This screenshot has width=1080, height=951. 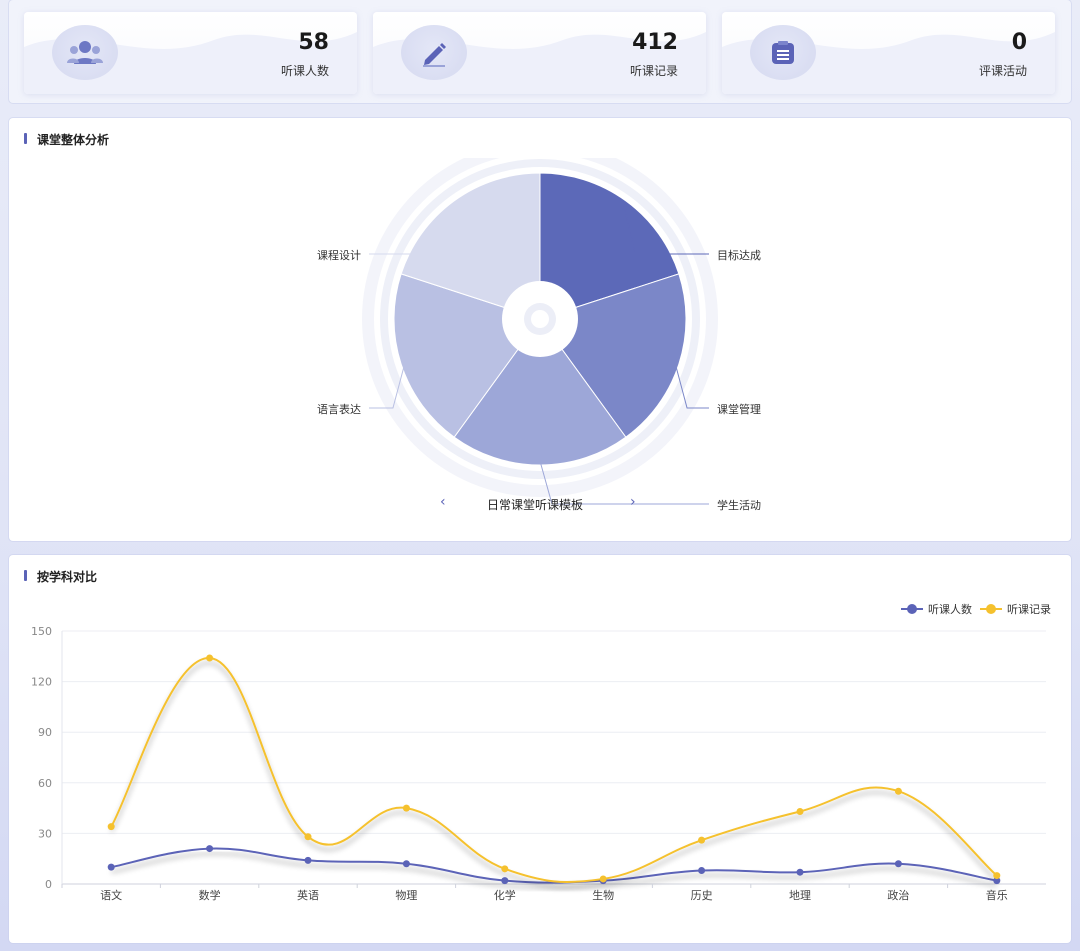 I want to click on stats-panel: 58 听课人数 412 听课记录 0 评课活动, so click(x=540, y=51).